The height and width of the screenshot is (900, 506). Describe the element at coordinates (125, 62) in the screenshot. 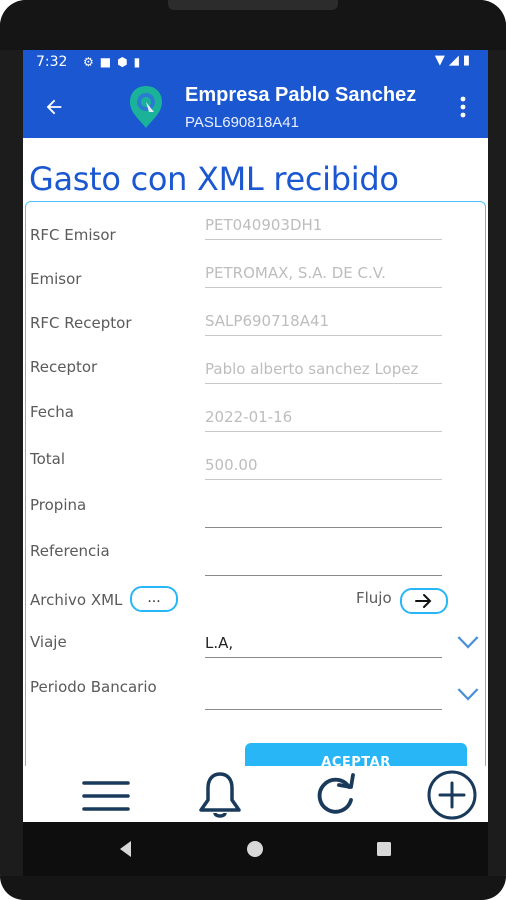

I see `shield-icon: ⬢` at that location.